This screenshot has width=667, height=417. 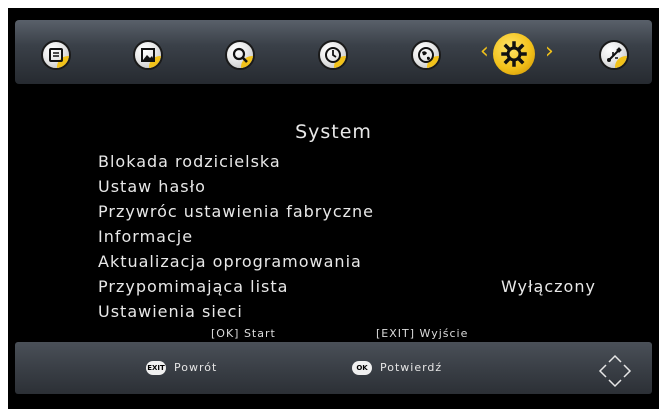 I want to click on menu-item-factory-reset: Przywróc ustawienia fabryczne, so click(x=236, y=211).